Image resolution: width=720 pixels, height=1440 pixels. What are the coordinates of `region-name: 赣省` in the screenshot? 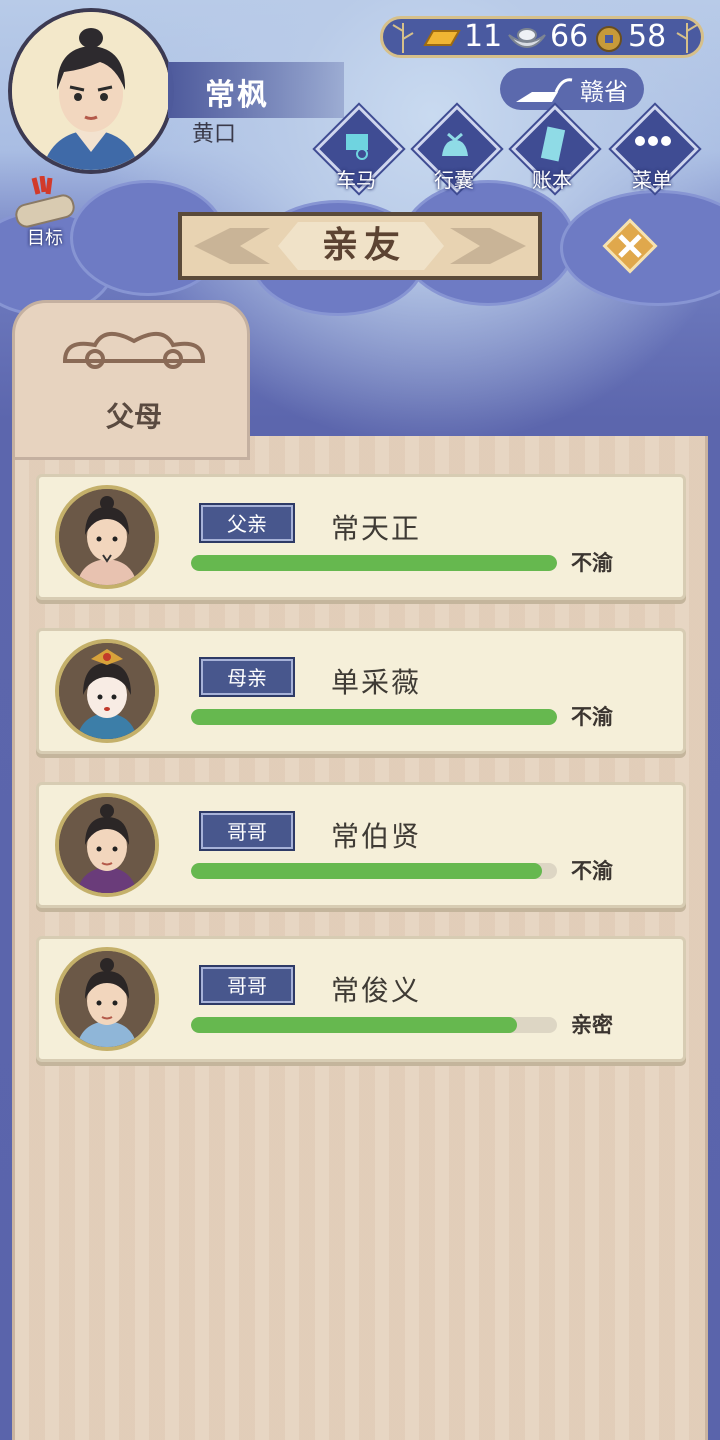 It's located at (604, 92).